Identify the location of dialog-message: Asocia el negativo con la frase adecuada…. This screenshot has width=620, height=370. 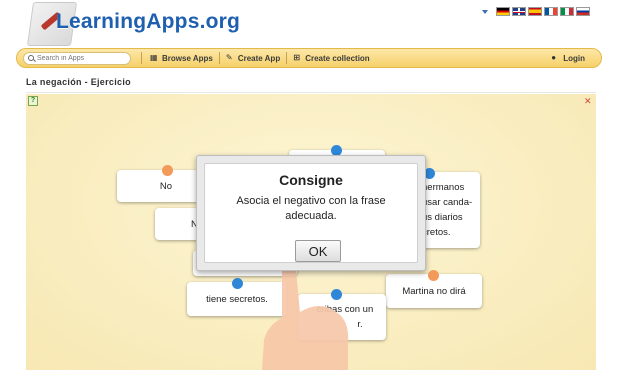
(311, 208).